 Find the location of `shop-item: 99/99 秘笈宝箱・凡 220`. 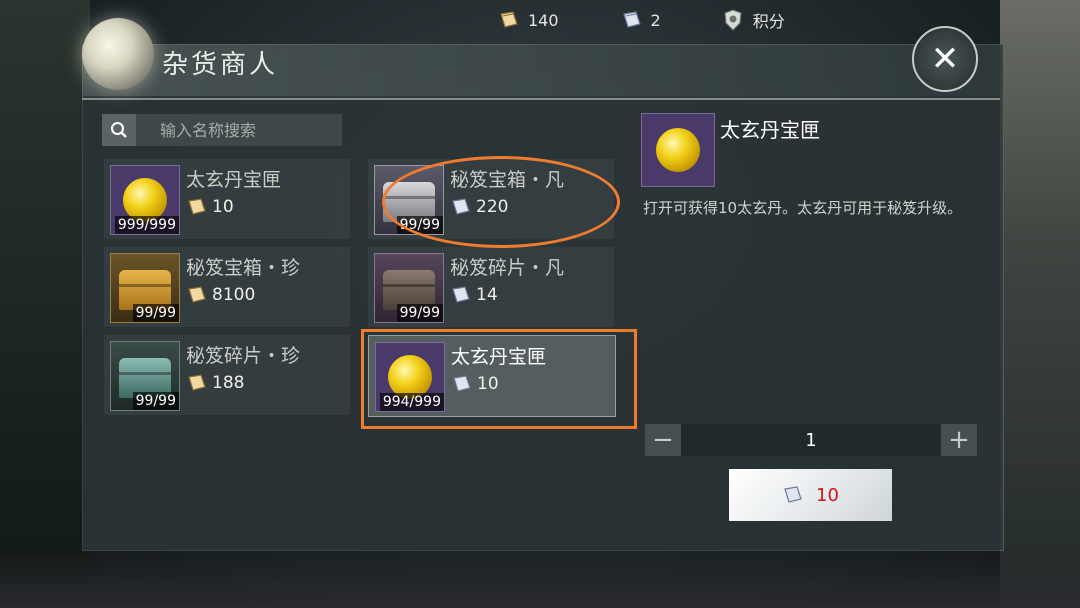

shop-item: 99/99 秘笈宝箱・凡 220 is located at coordinates (491, 199).